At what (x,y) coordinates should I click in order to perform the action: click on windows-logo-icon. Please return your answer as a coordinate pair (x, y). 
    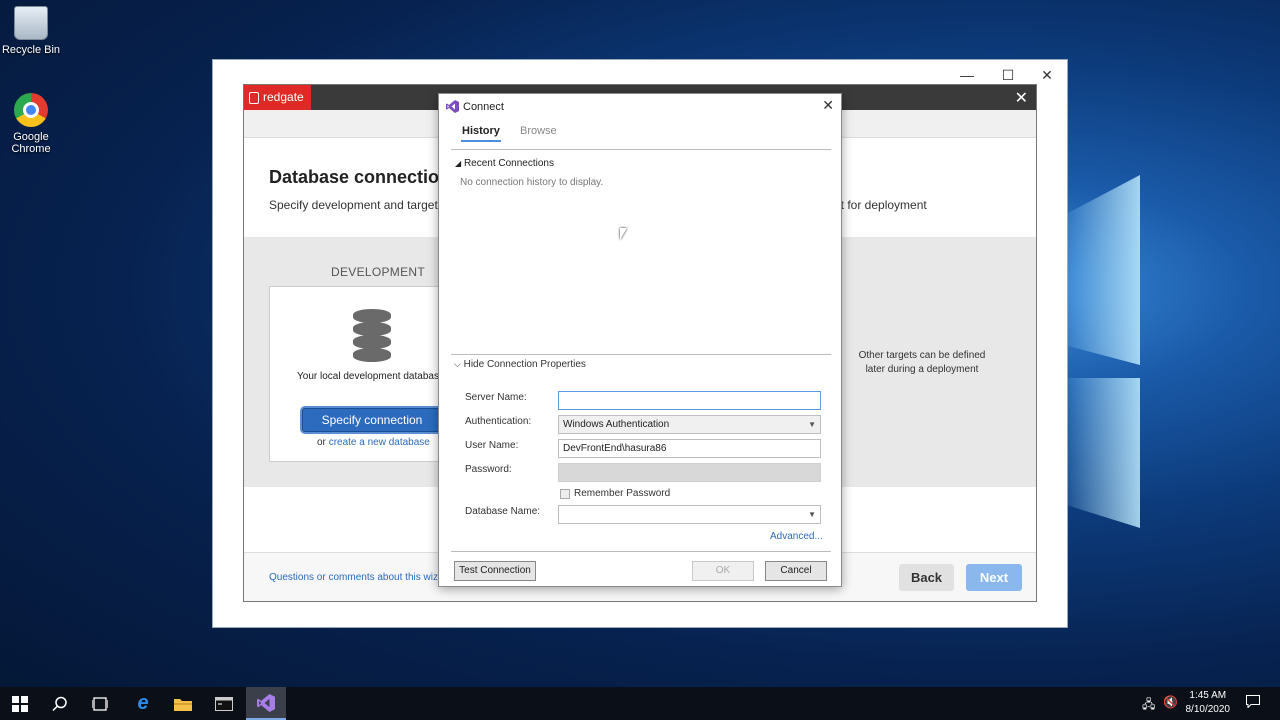
    Looking at the image, I should click on (20, 703).